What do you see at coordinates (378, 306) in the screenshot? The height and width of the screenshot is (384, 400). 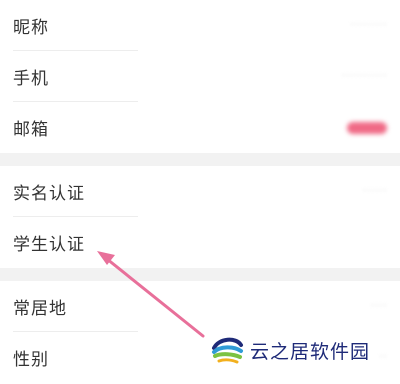 I see `residence-value: ····` at bounding box center [378, 306].